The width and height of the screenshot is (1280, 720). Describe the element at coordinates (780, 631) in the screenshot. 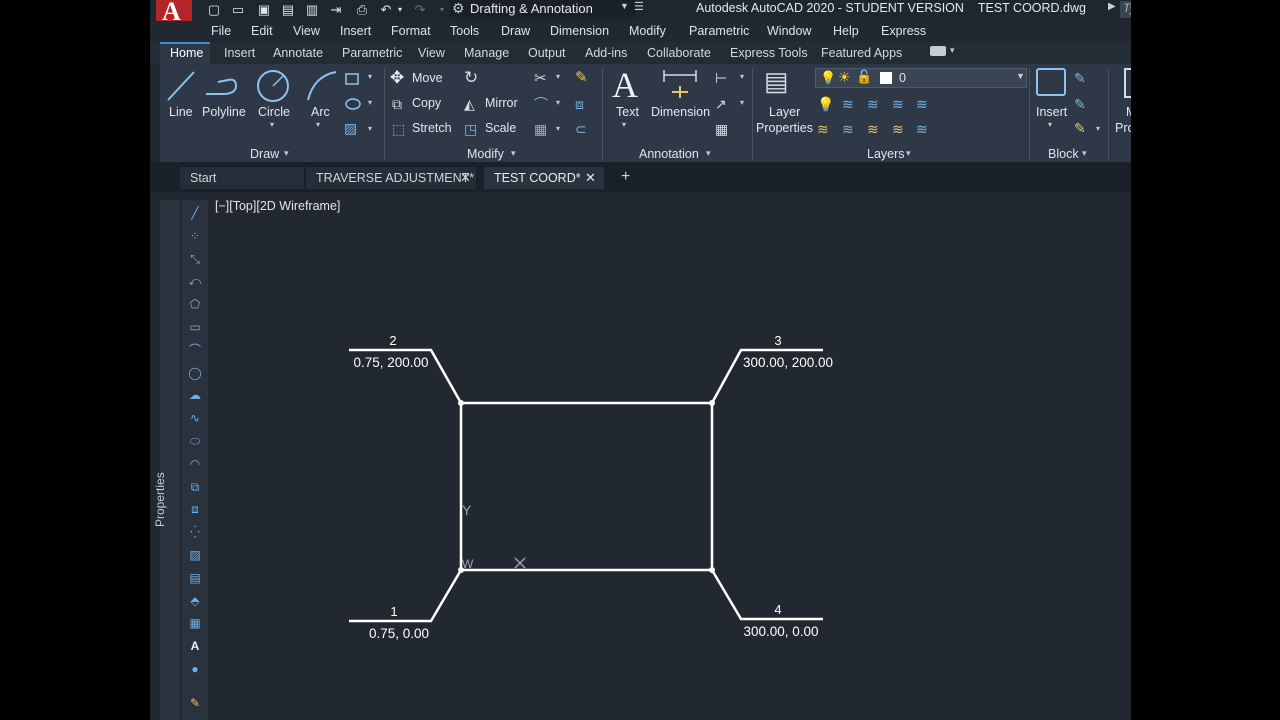

I see `point-coords-4: 300.00, 0.00` at that location.